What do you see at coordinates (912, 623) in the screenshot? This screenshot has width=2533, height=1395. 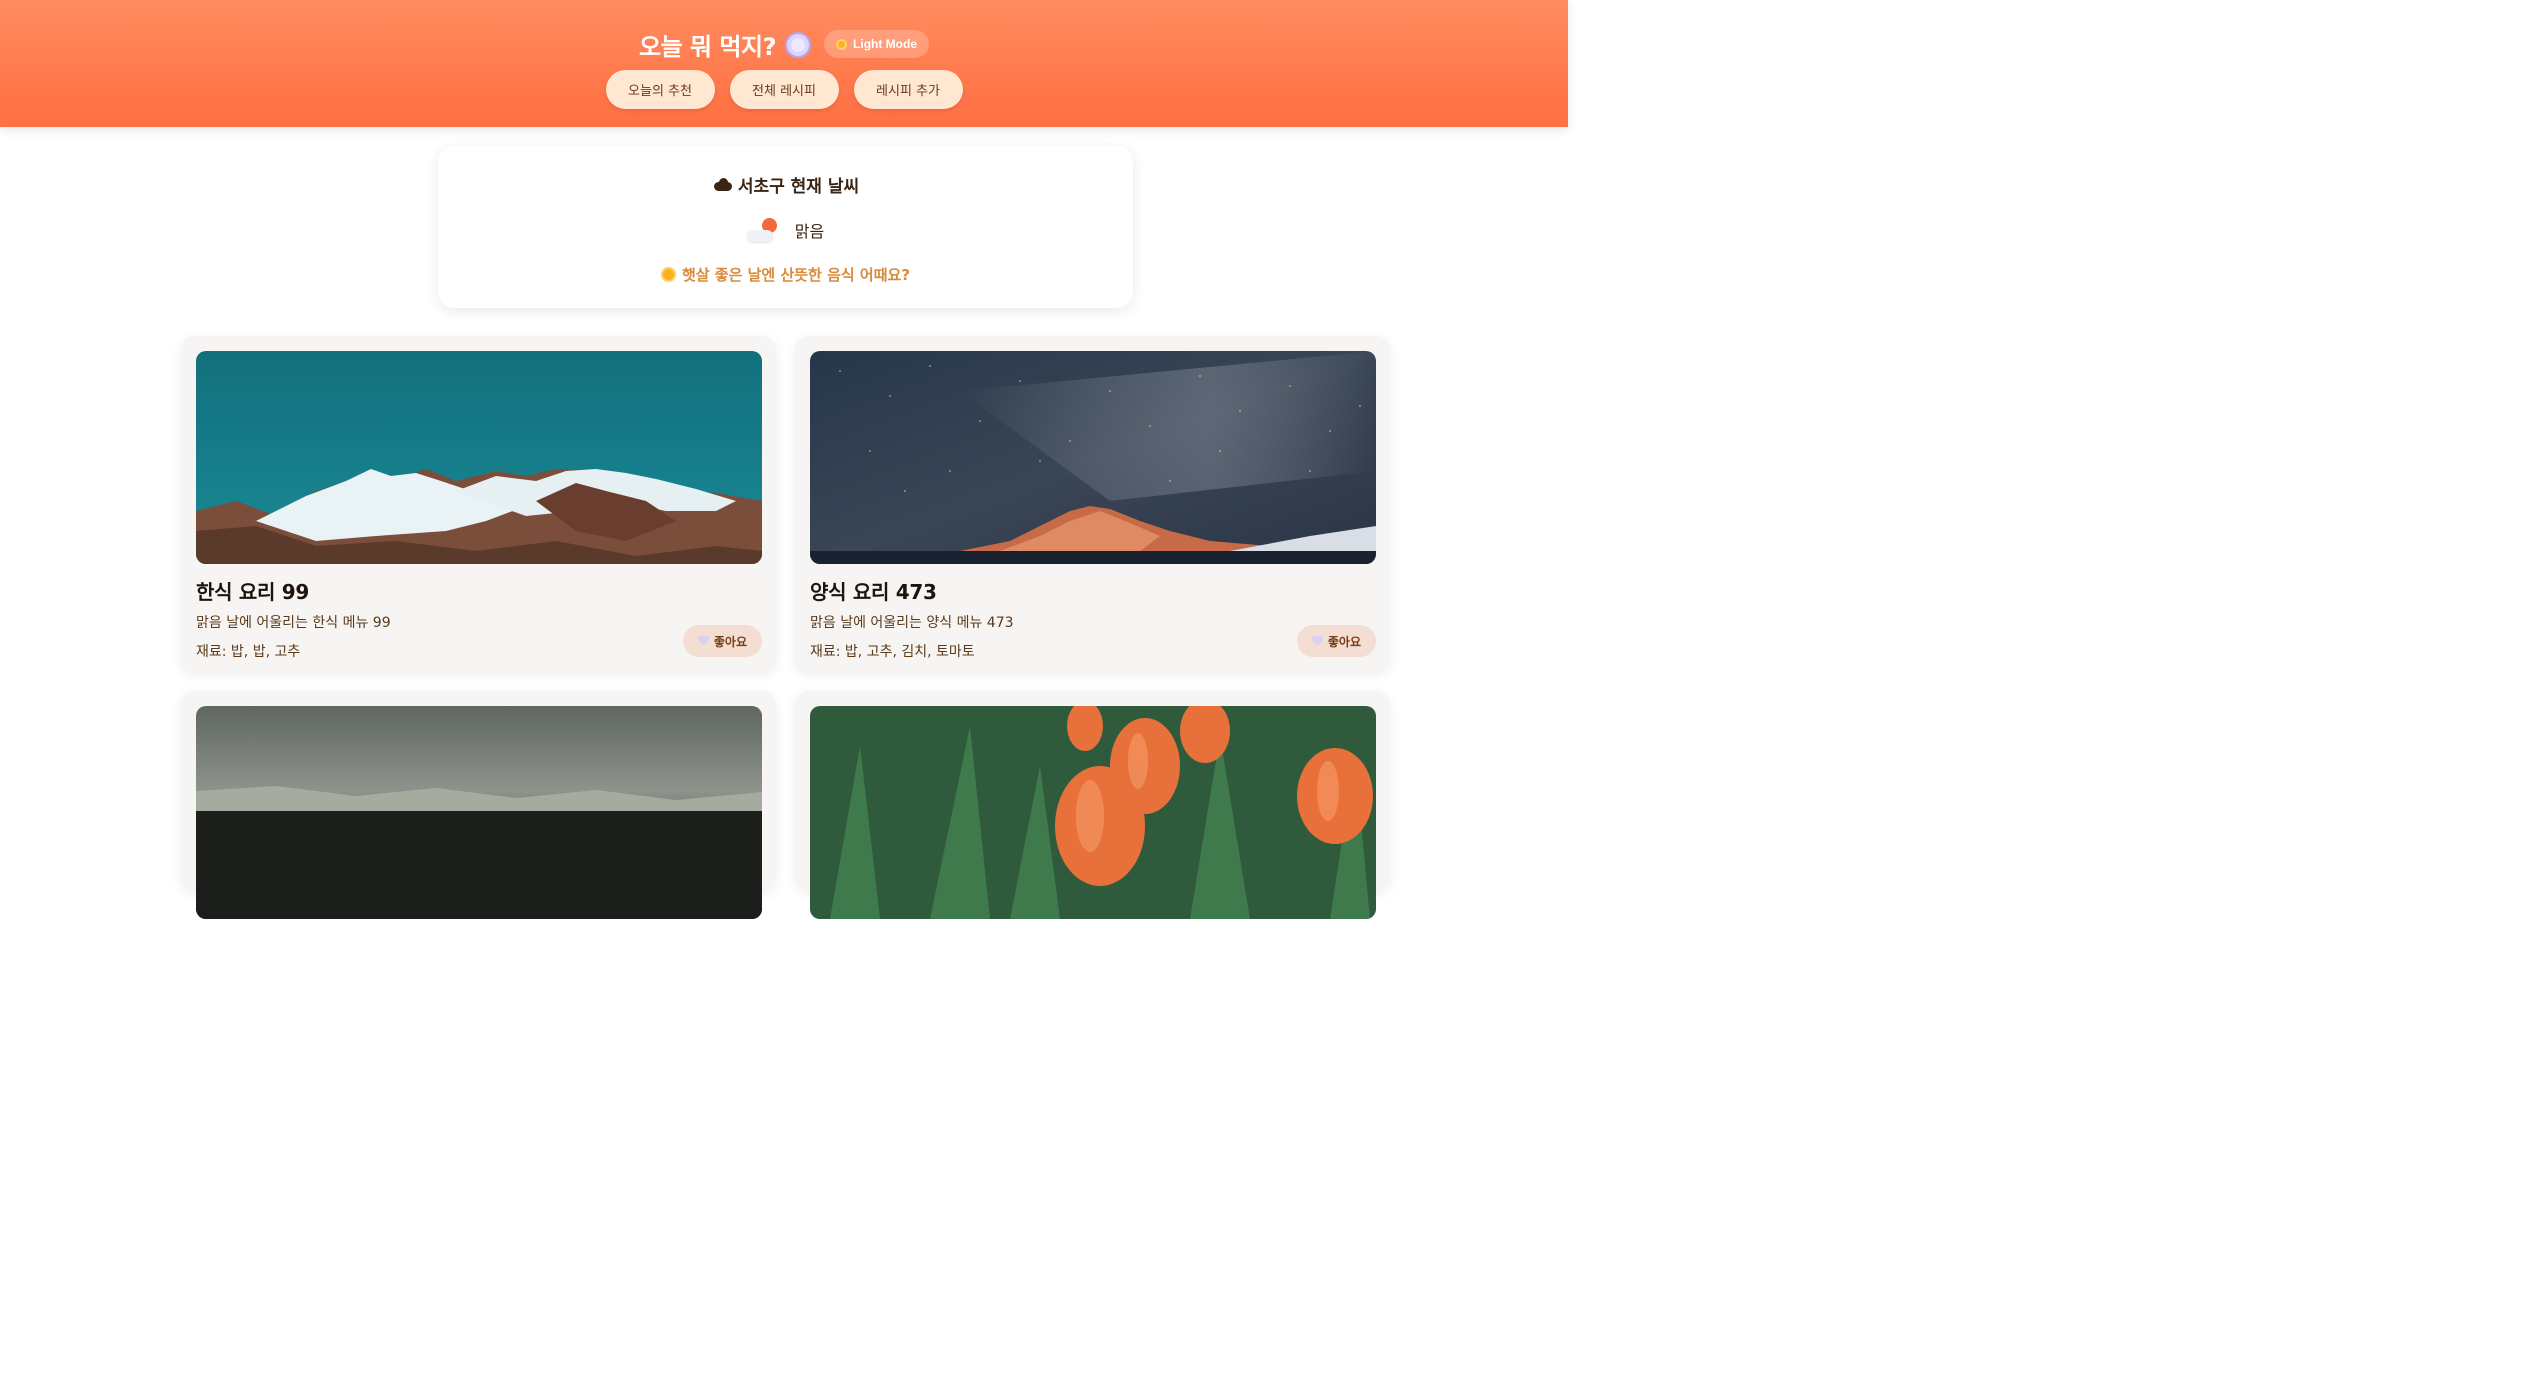 I see `recipe-description: 맑음 날에 어울리는 양식 메뉴 473` at bounding box center [912, 623].